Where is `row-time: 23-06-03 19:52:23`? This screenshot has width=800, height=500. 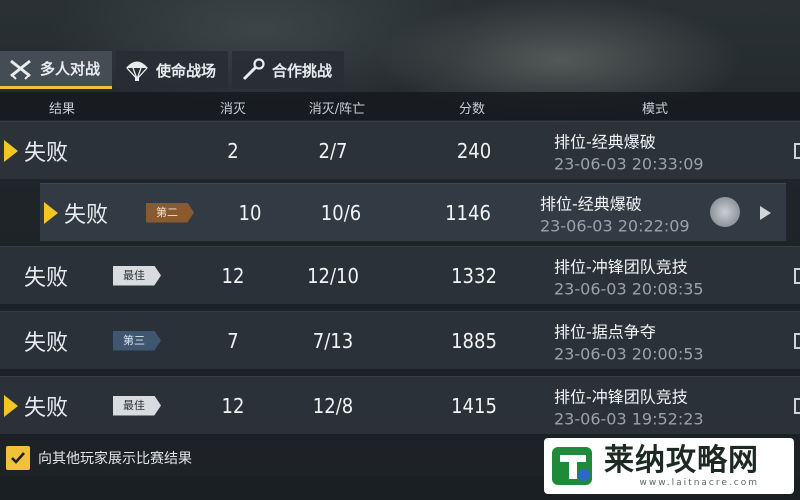
row-time: 23-06-03 19:52:23 is located at coordinates (629, 418).